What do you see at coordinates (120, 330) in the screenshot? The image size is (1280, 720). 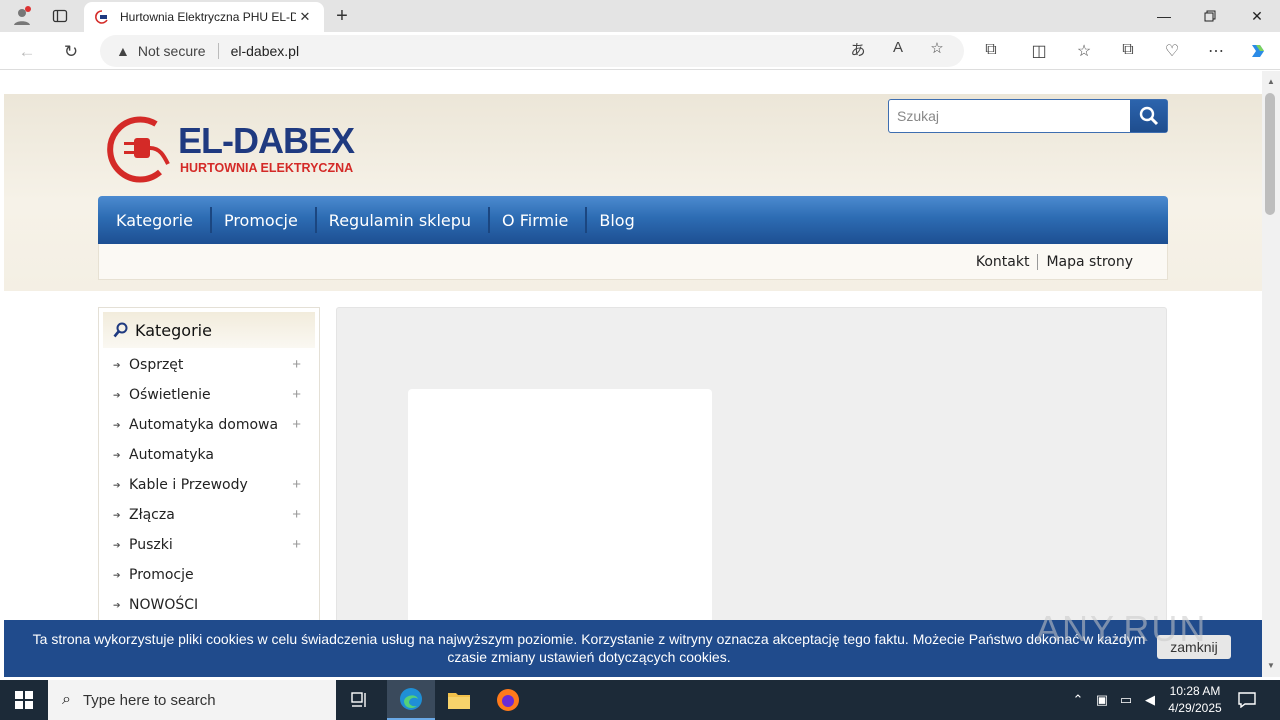 I see `magnifier-icon` at bounding box center [120, 330].